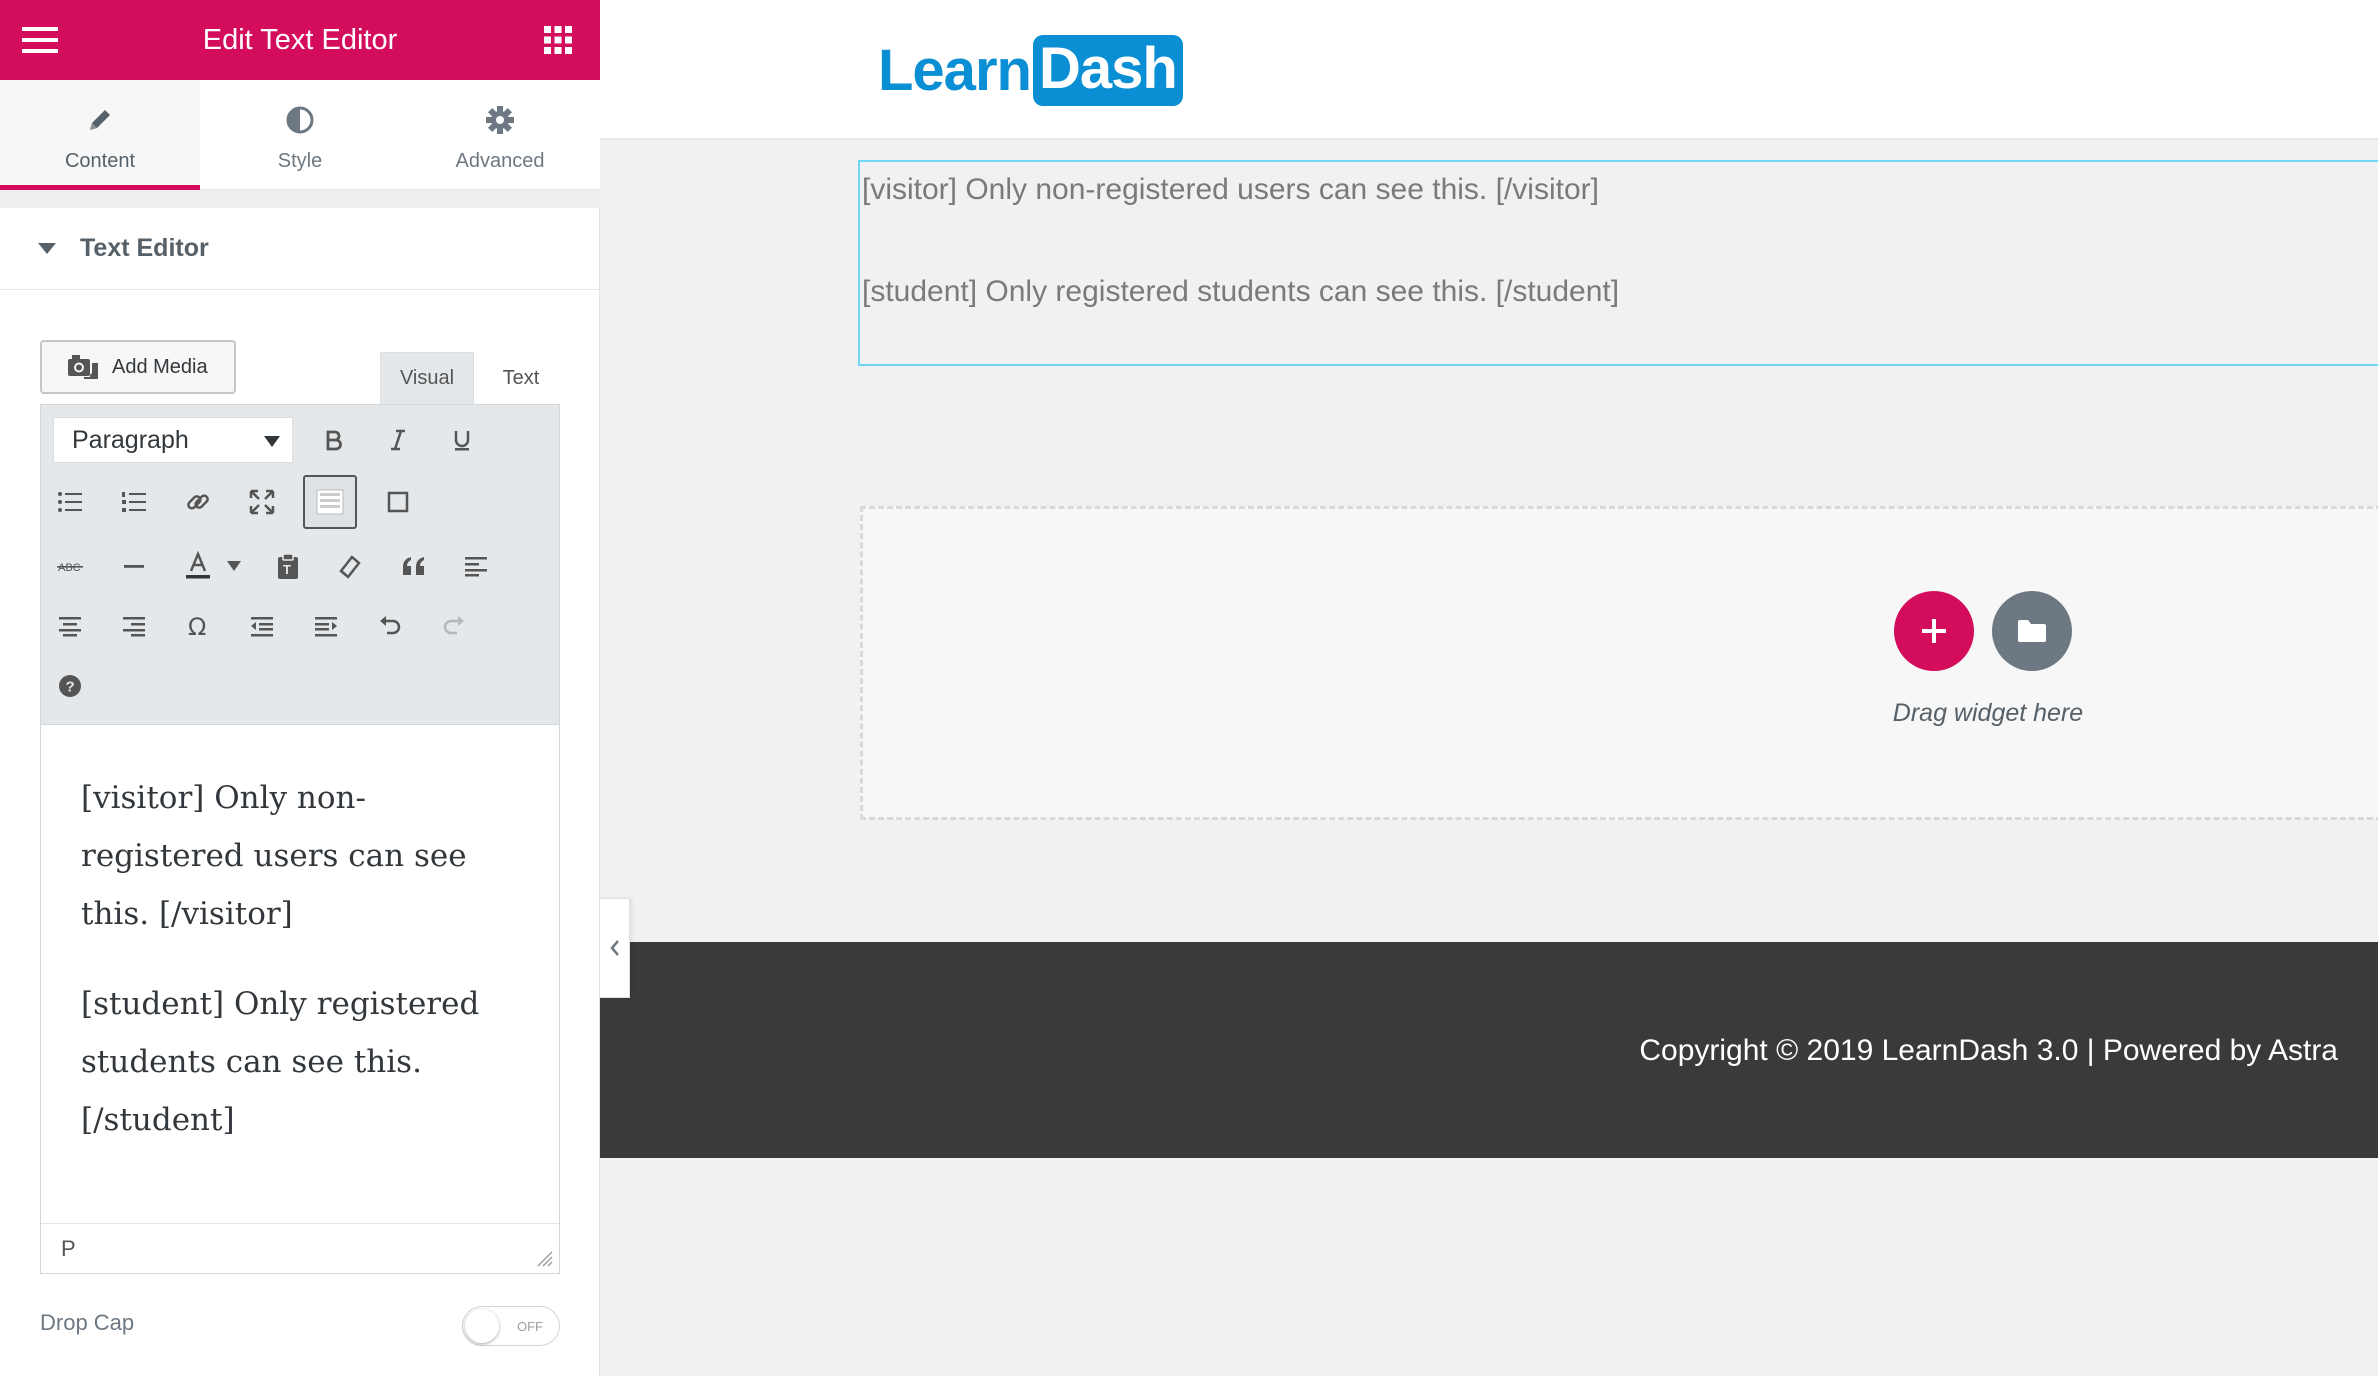  I want to click on resize-handle-icon, so click(544, 1258).